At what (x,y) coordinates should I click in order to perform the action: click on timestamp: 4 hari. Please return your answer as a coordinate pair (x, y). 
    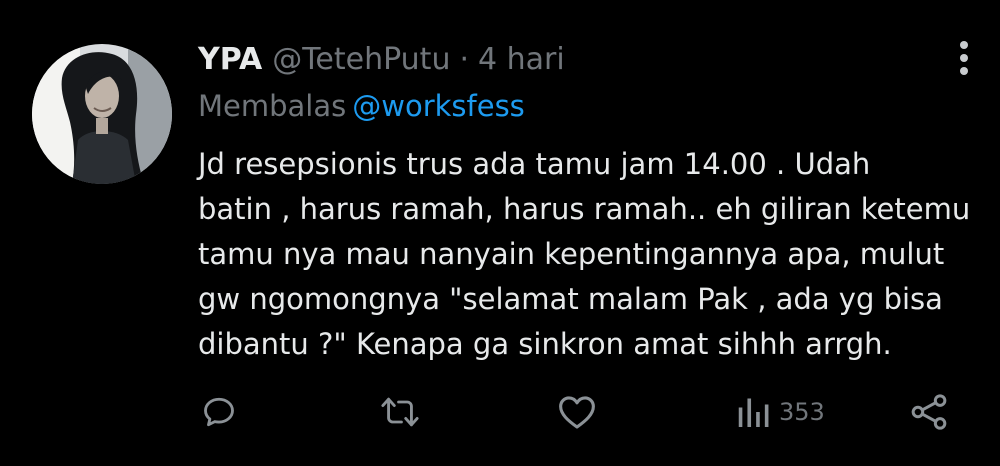
    Looking at the image, I should click on (521, 60).